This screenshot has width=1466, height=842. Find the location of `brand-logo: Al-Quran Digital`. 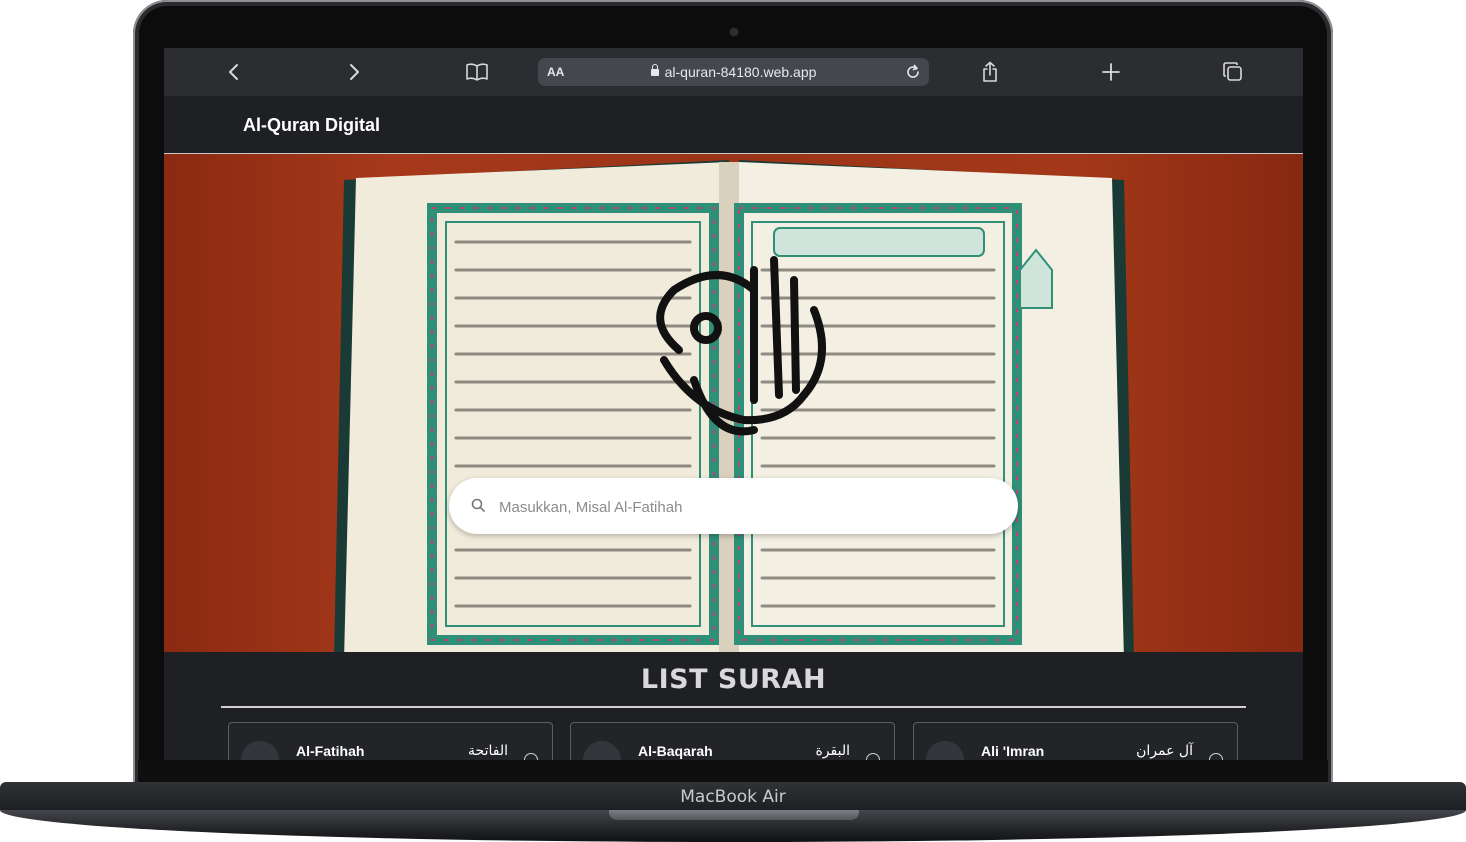

brand-logo: Al-Quran Digital is located at coordinates (311, 125).